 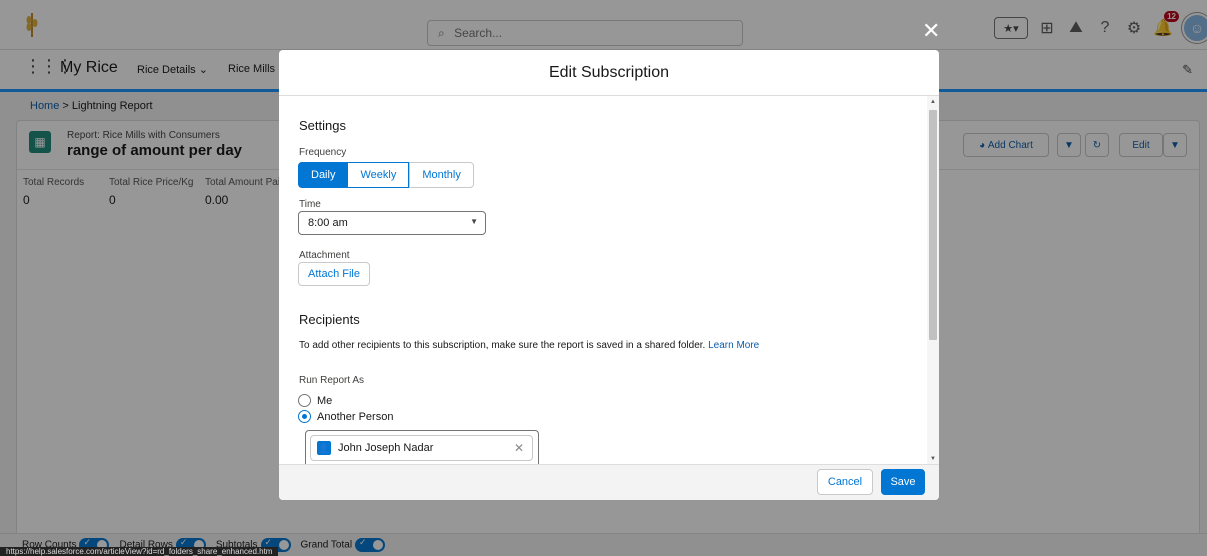 I want to click on scroll-down-icon: ▼, so click(x=933, y=459).